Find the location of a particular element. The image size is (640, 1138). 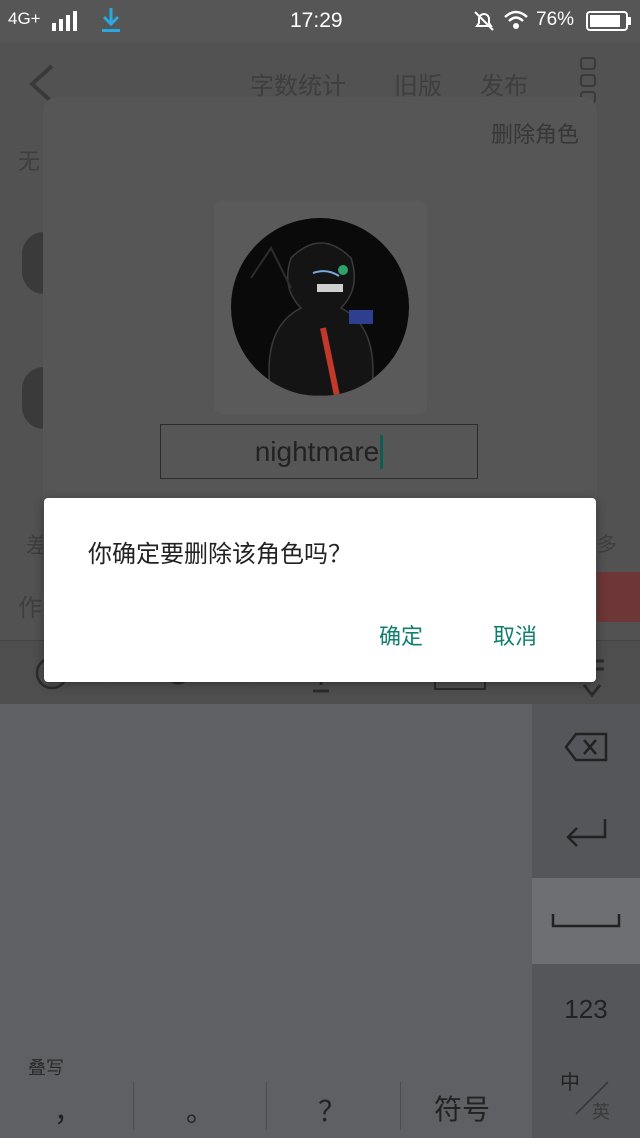

question-key: ？ is located at coordinates (332, 1110).